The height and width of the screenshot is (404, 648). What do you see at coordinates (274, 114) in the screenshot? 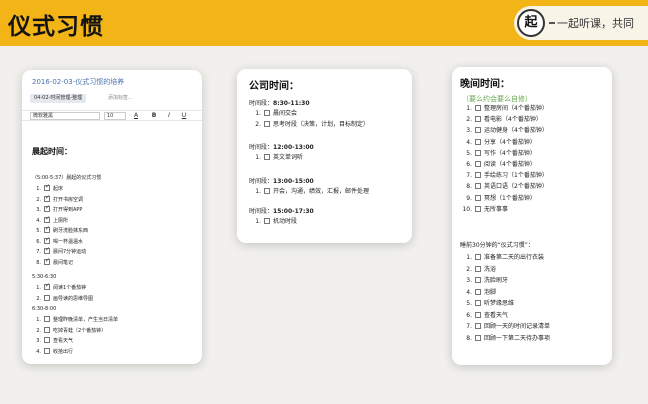
I see `list-item: 1. 晨间交会` at bounding box center [274, 114].